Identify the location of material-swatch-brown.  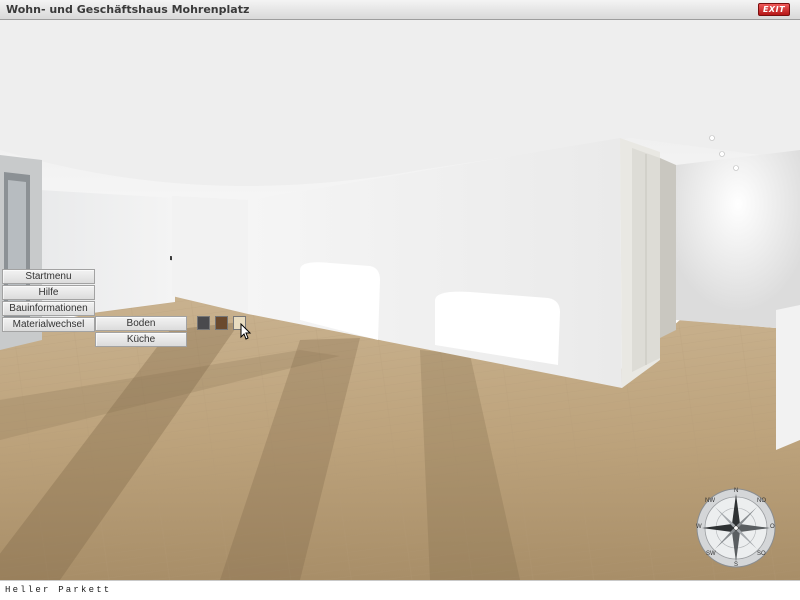
(221, 323).